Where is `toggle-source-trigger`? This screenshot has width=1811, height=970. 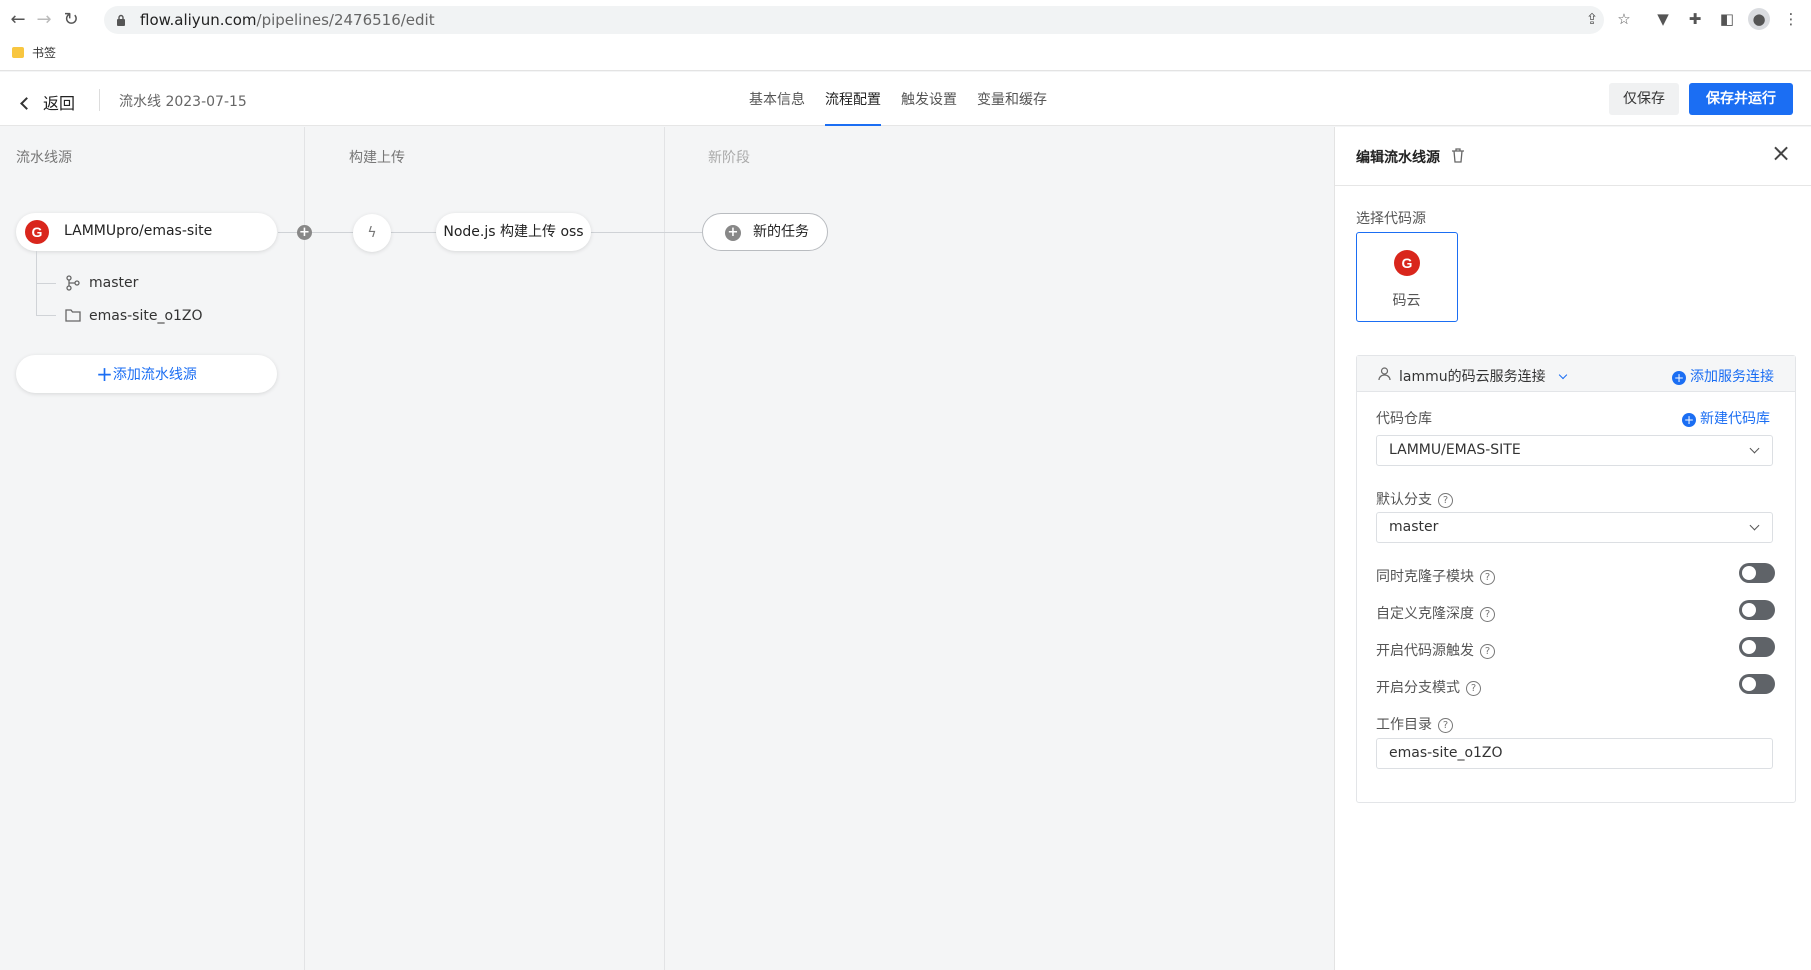 toggle-source-trigger is located at coordinates (1757, 647).